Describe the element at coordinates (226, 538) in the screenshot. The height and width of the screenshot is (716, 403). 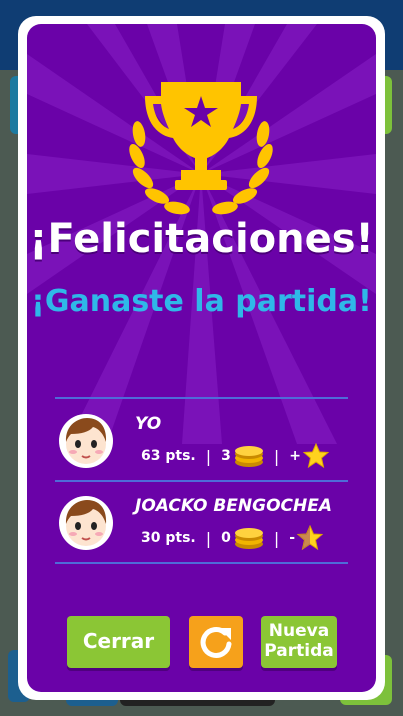
I see `player-coins: 0` at that location.